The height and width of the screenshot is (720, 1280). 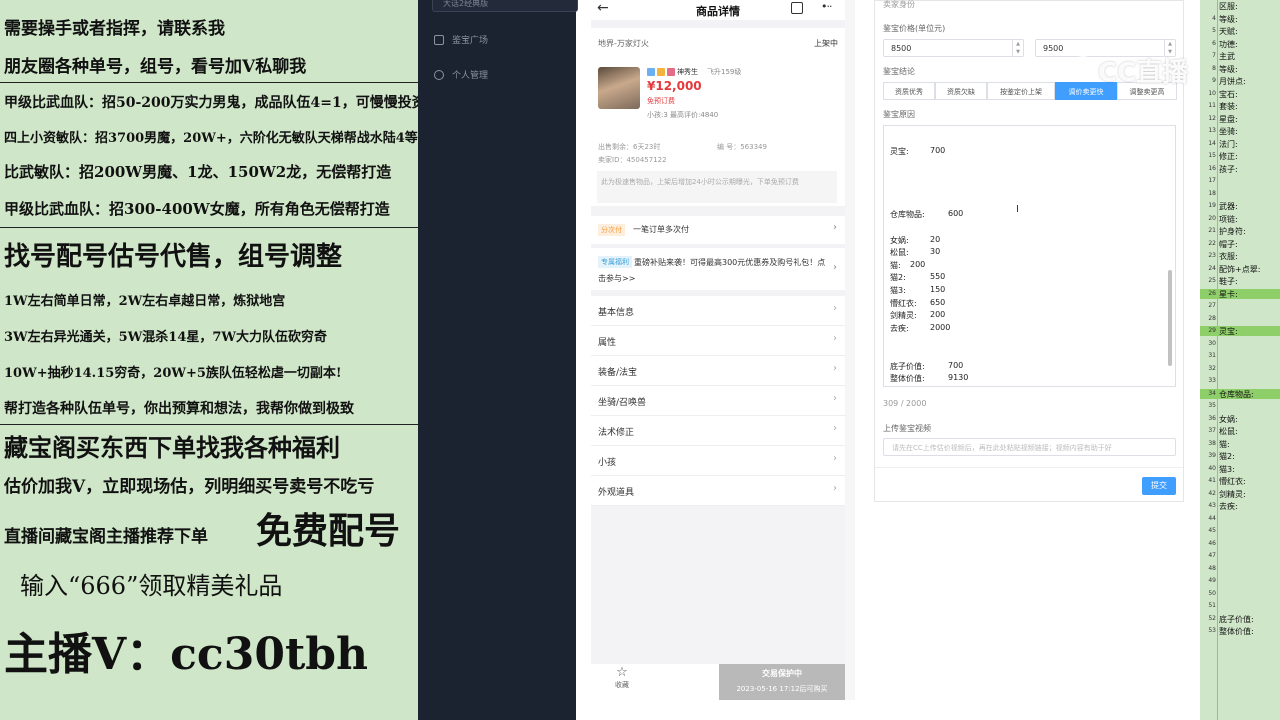 I want to click on sheet-cell: 坐骑:, so click(x=1228, y=131).